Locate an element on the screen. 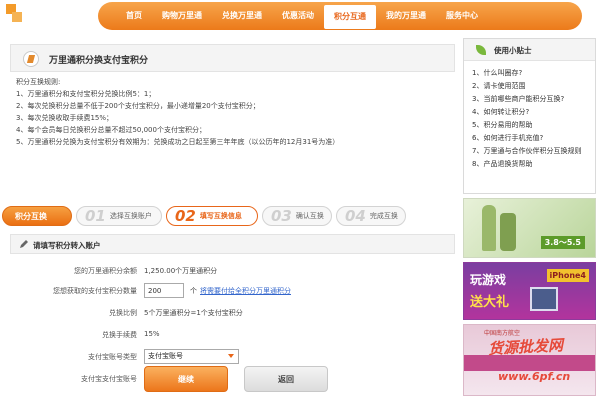 This screenshot has height=399, width=600. account-label: 支付宝支付宝账号 is located at coordinates (109, 379).